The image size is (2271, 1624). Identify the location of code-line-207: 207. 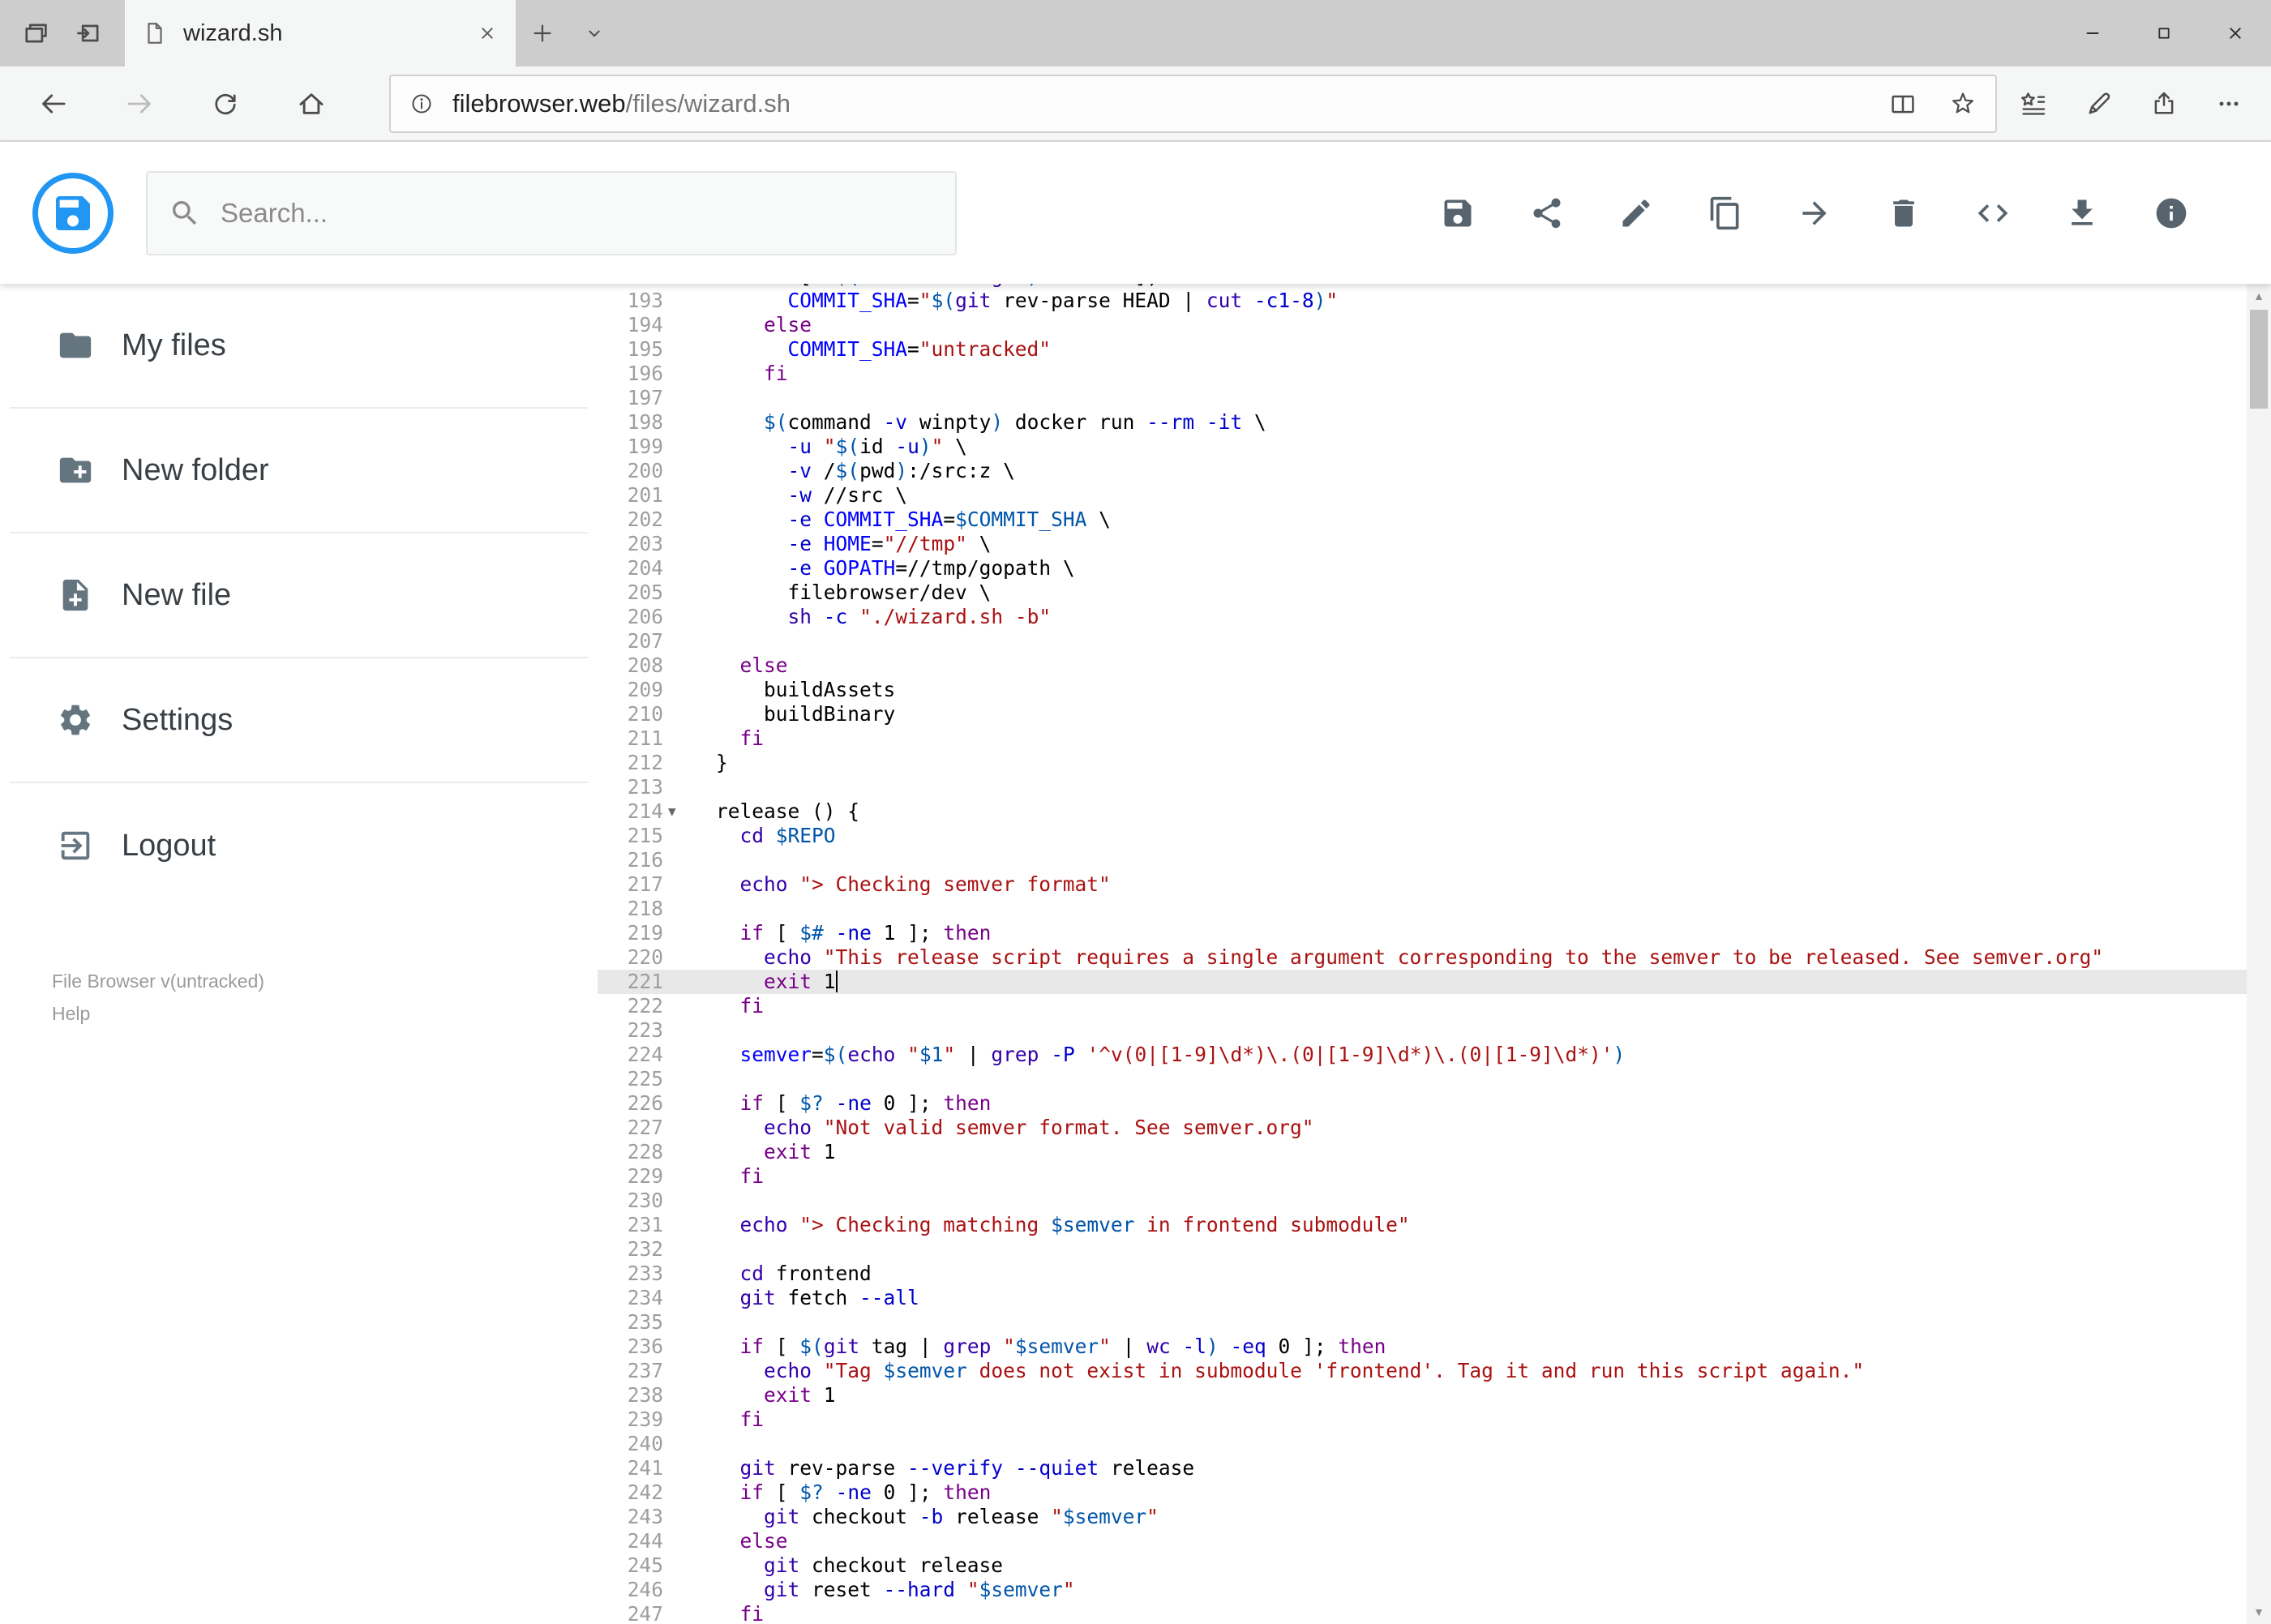
(1422, 641).